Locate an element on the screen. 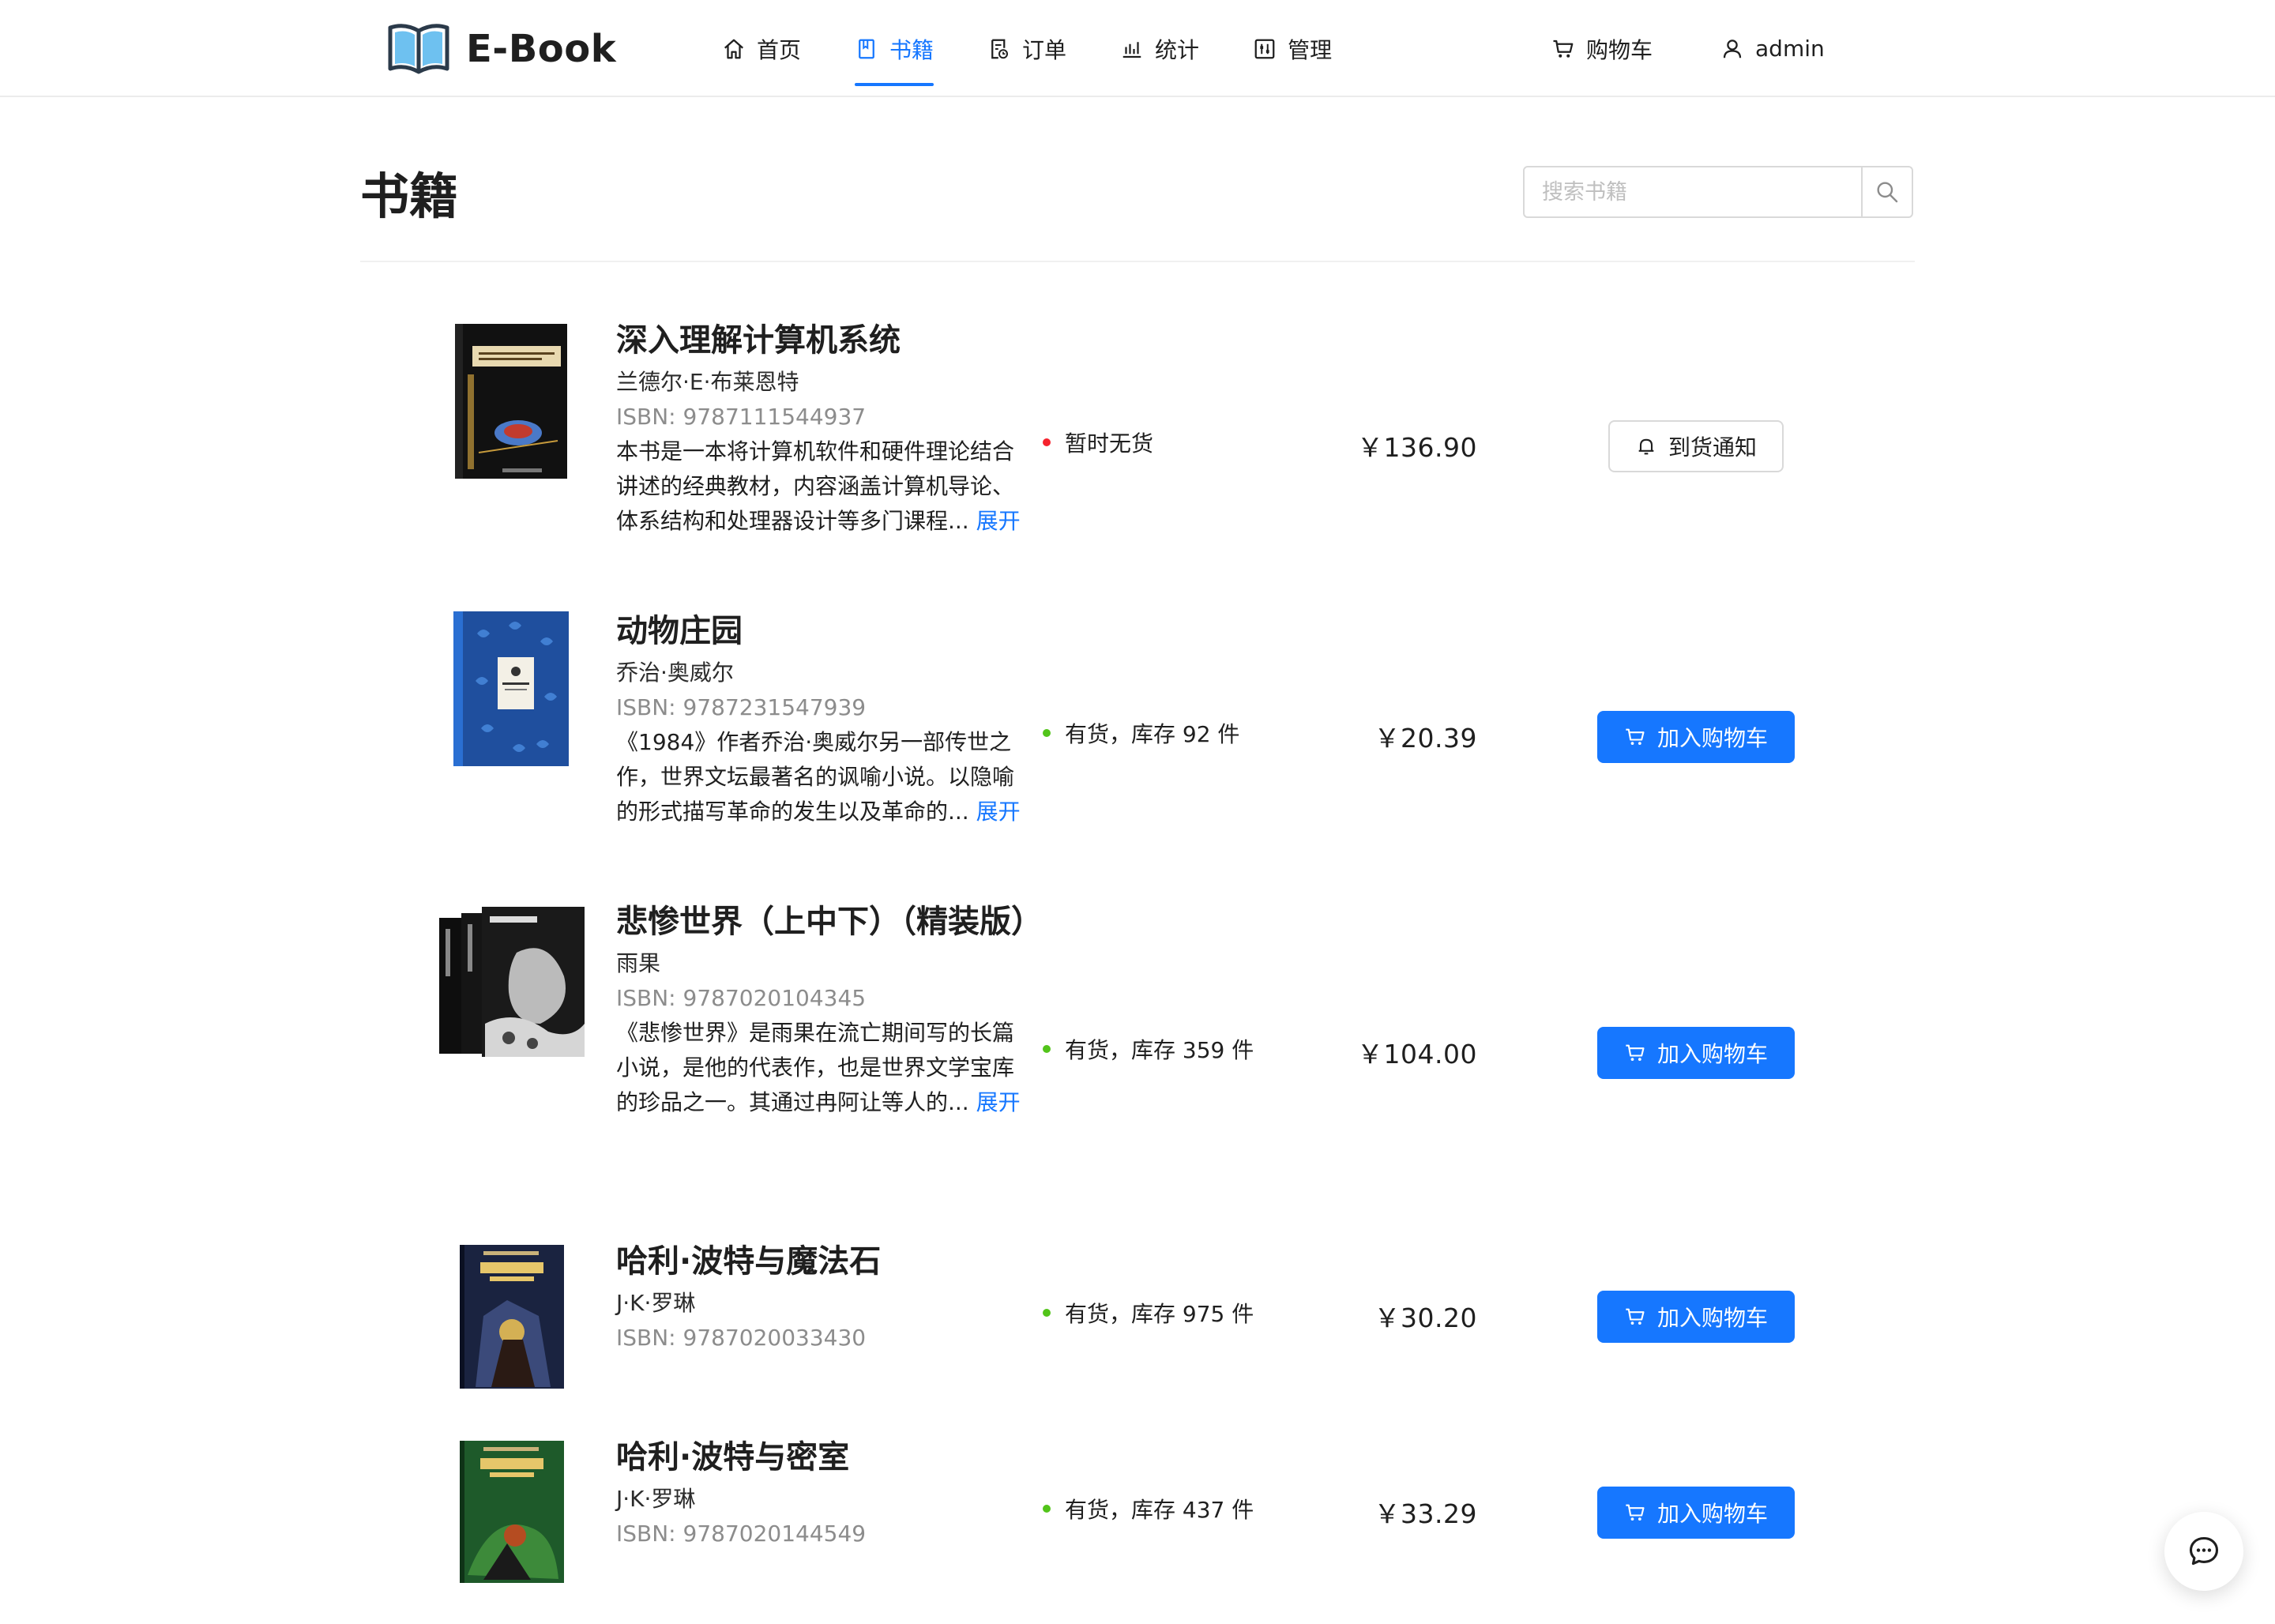  book-isbn: ISBN: 9787020104345 is located at coordinates (741, 998).